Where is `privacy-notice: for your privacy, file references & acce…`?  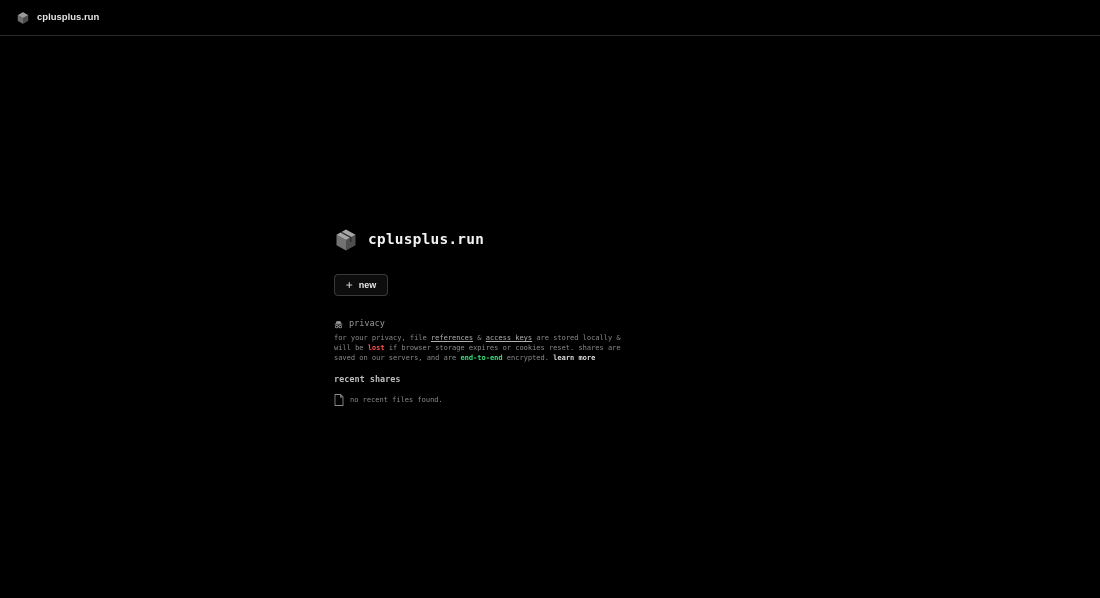
privacy-notice: for your privacy, file references & acce… is located at coordinates (480, 348).